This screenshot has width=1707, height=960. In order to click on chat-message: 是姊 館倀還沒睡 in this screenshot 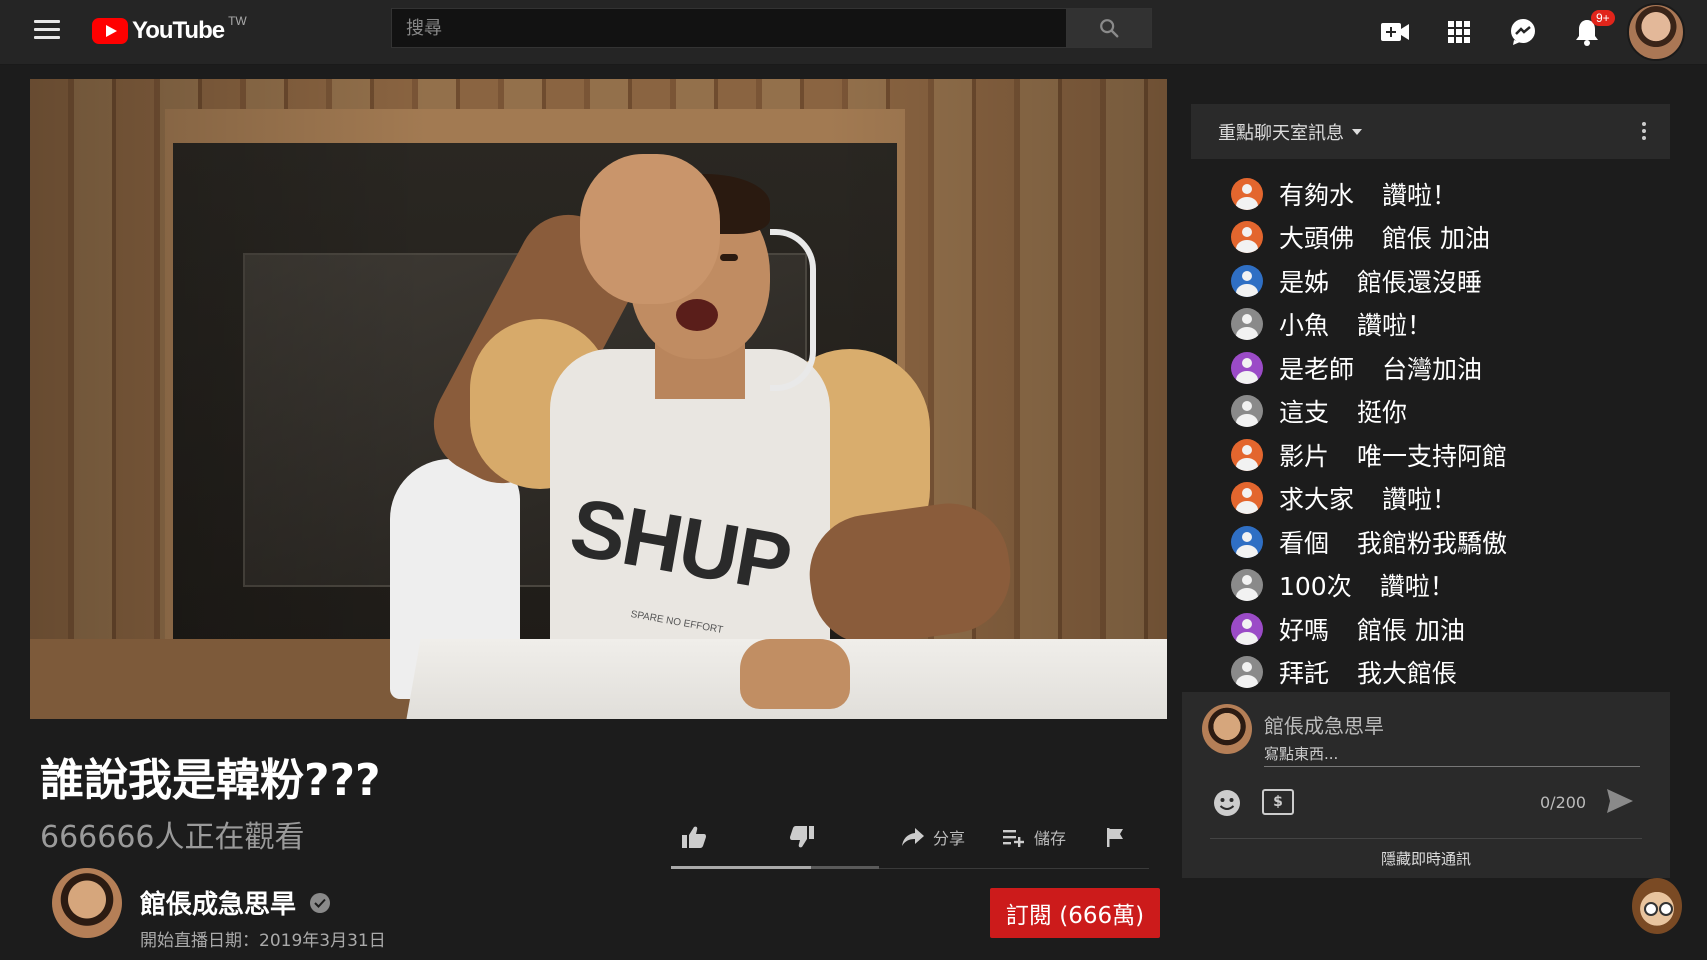, I will do `click(1369, 281)`.